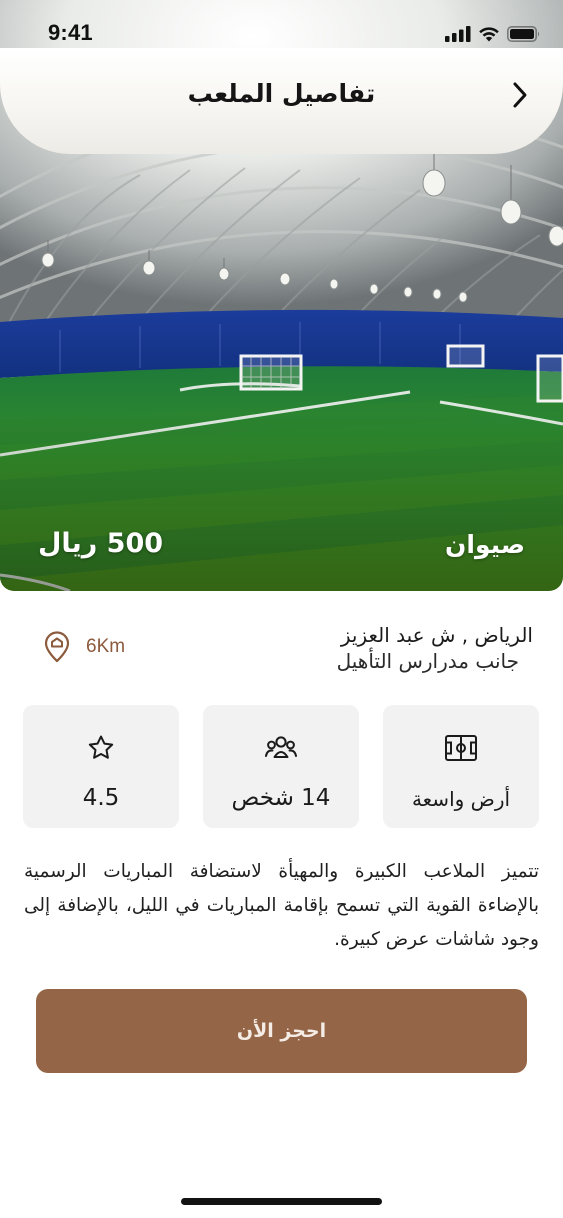  I want to click on field-size-value: أرض واسعة, so click(461, 799).